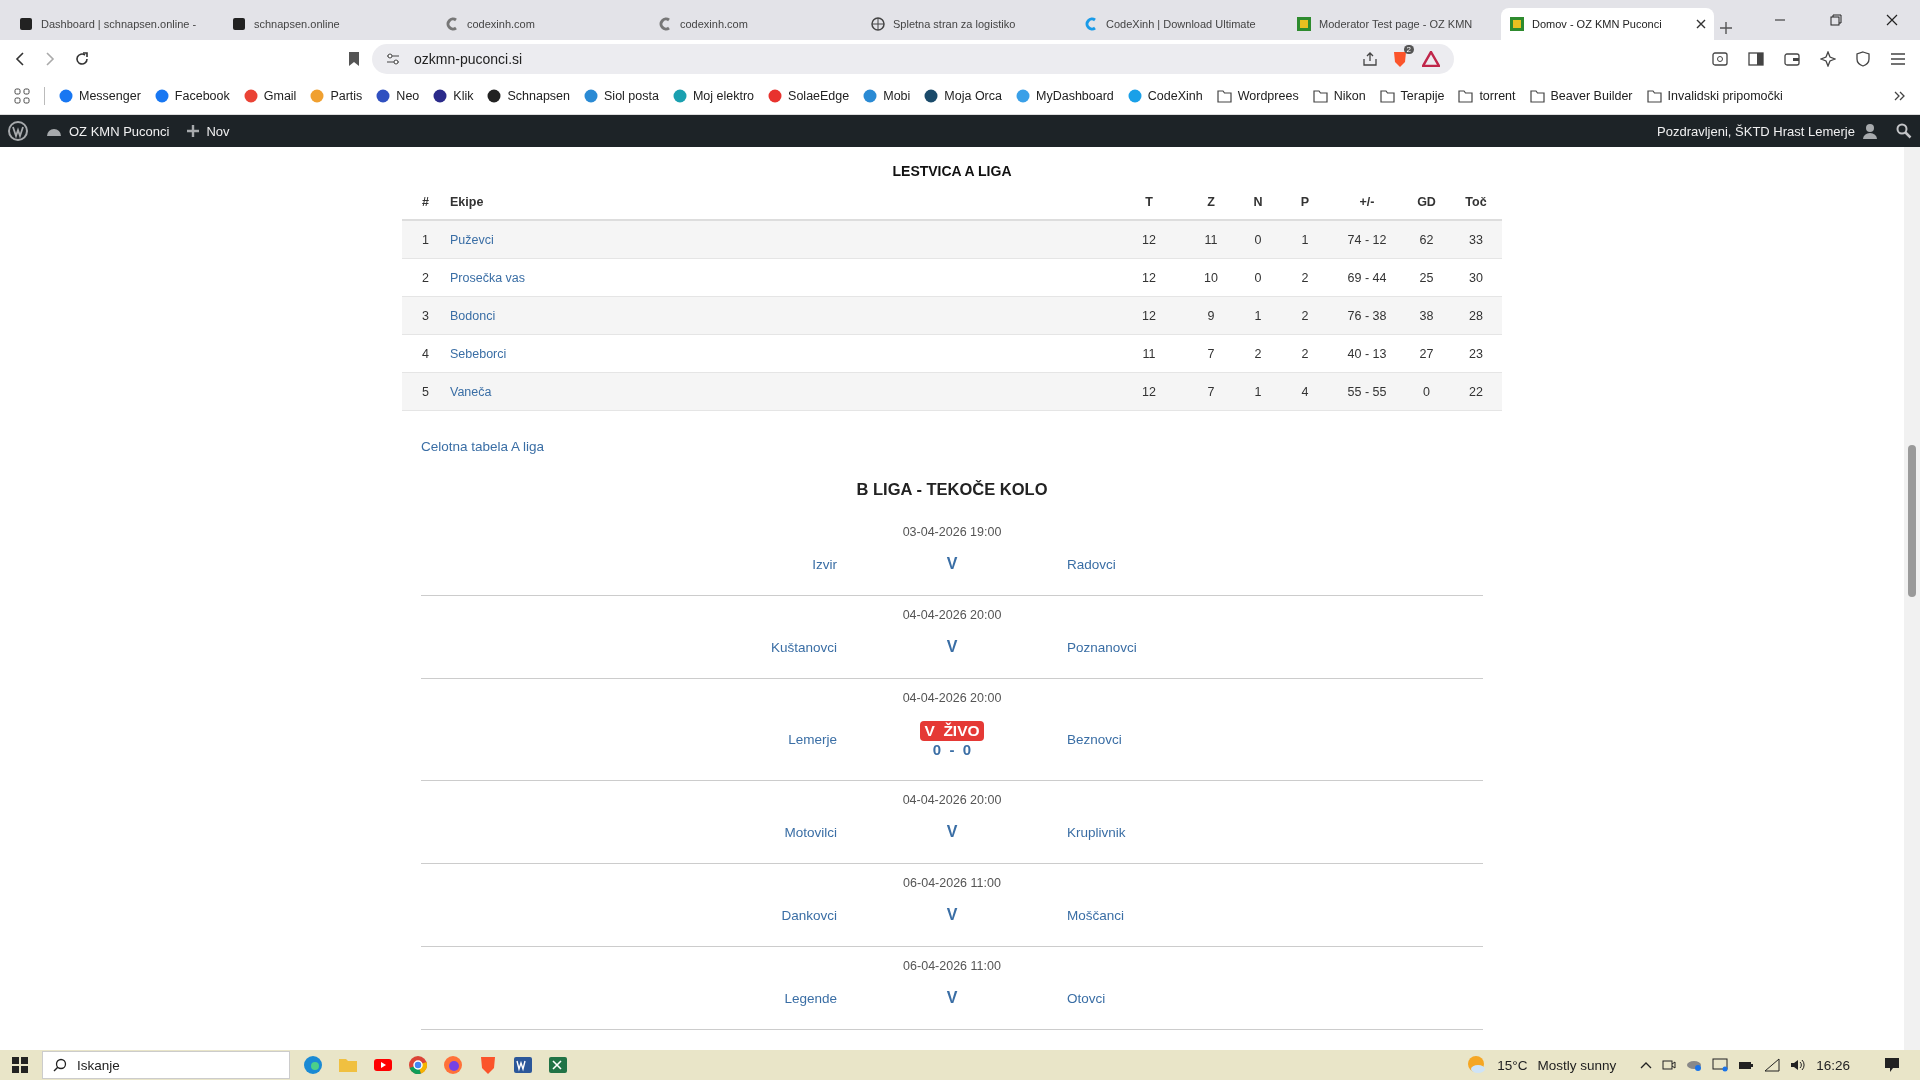 The image size is (1920, 1080). I want to click on bookmark-folder: Beaver Builder, so click(1581, 96).